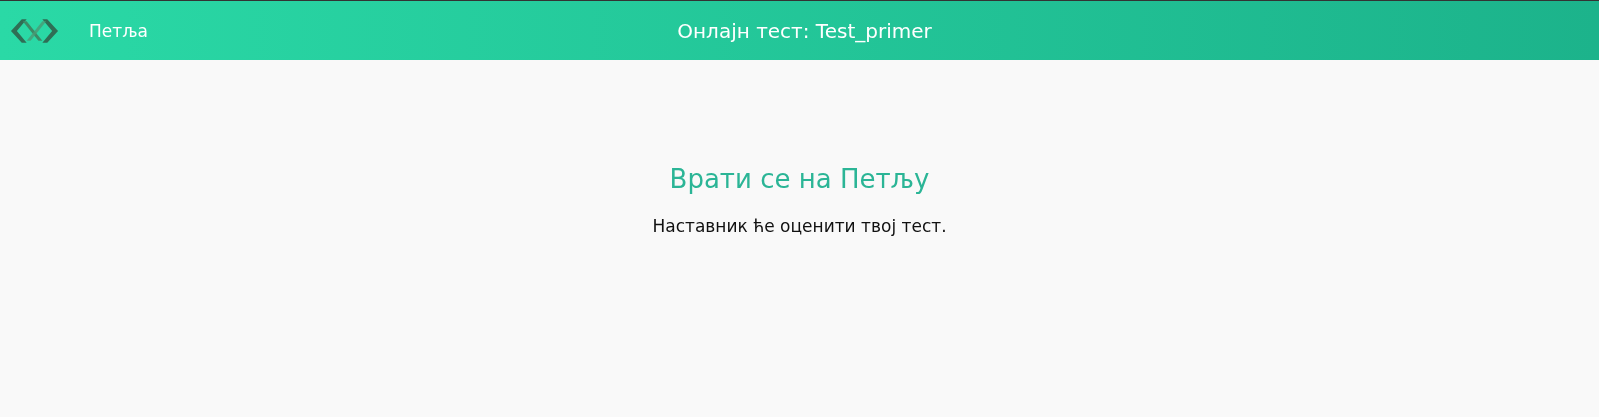  What do you see at coordinates (804, 30) in the screenshot?
I see `page-title: Онлајн тест: Test_primer` at bounding box center [804, 30].